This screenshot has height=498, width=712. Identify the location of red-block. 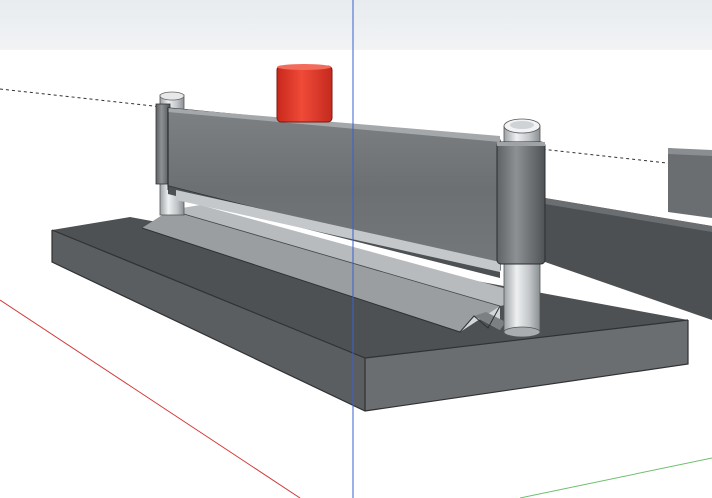
(304, 93).